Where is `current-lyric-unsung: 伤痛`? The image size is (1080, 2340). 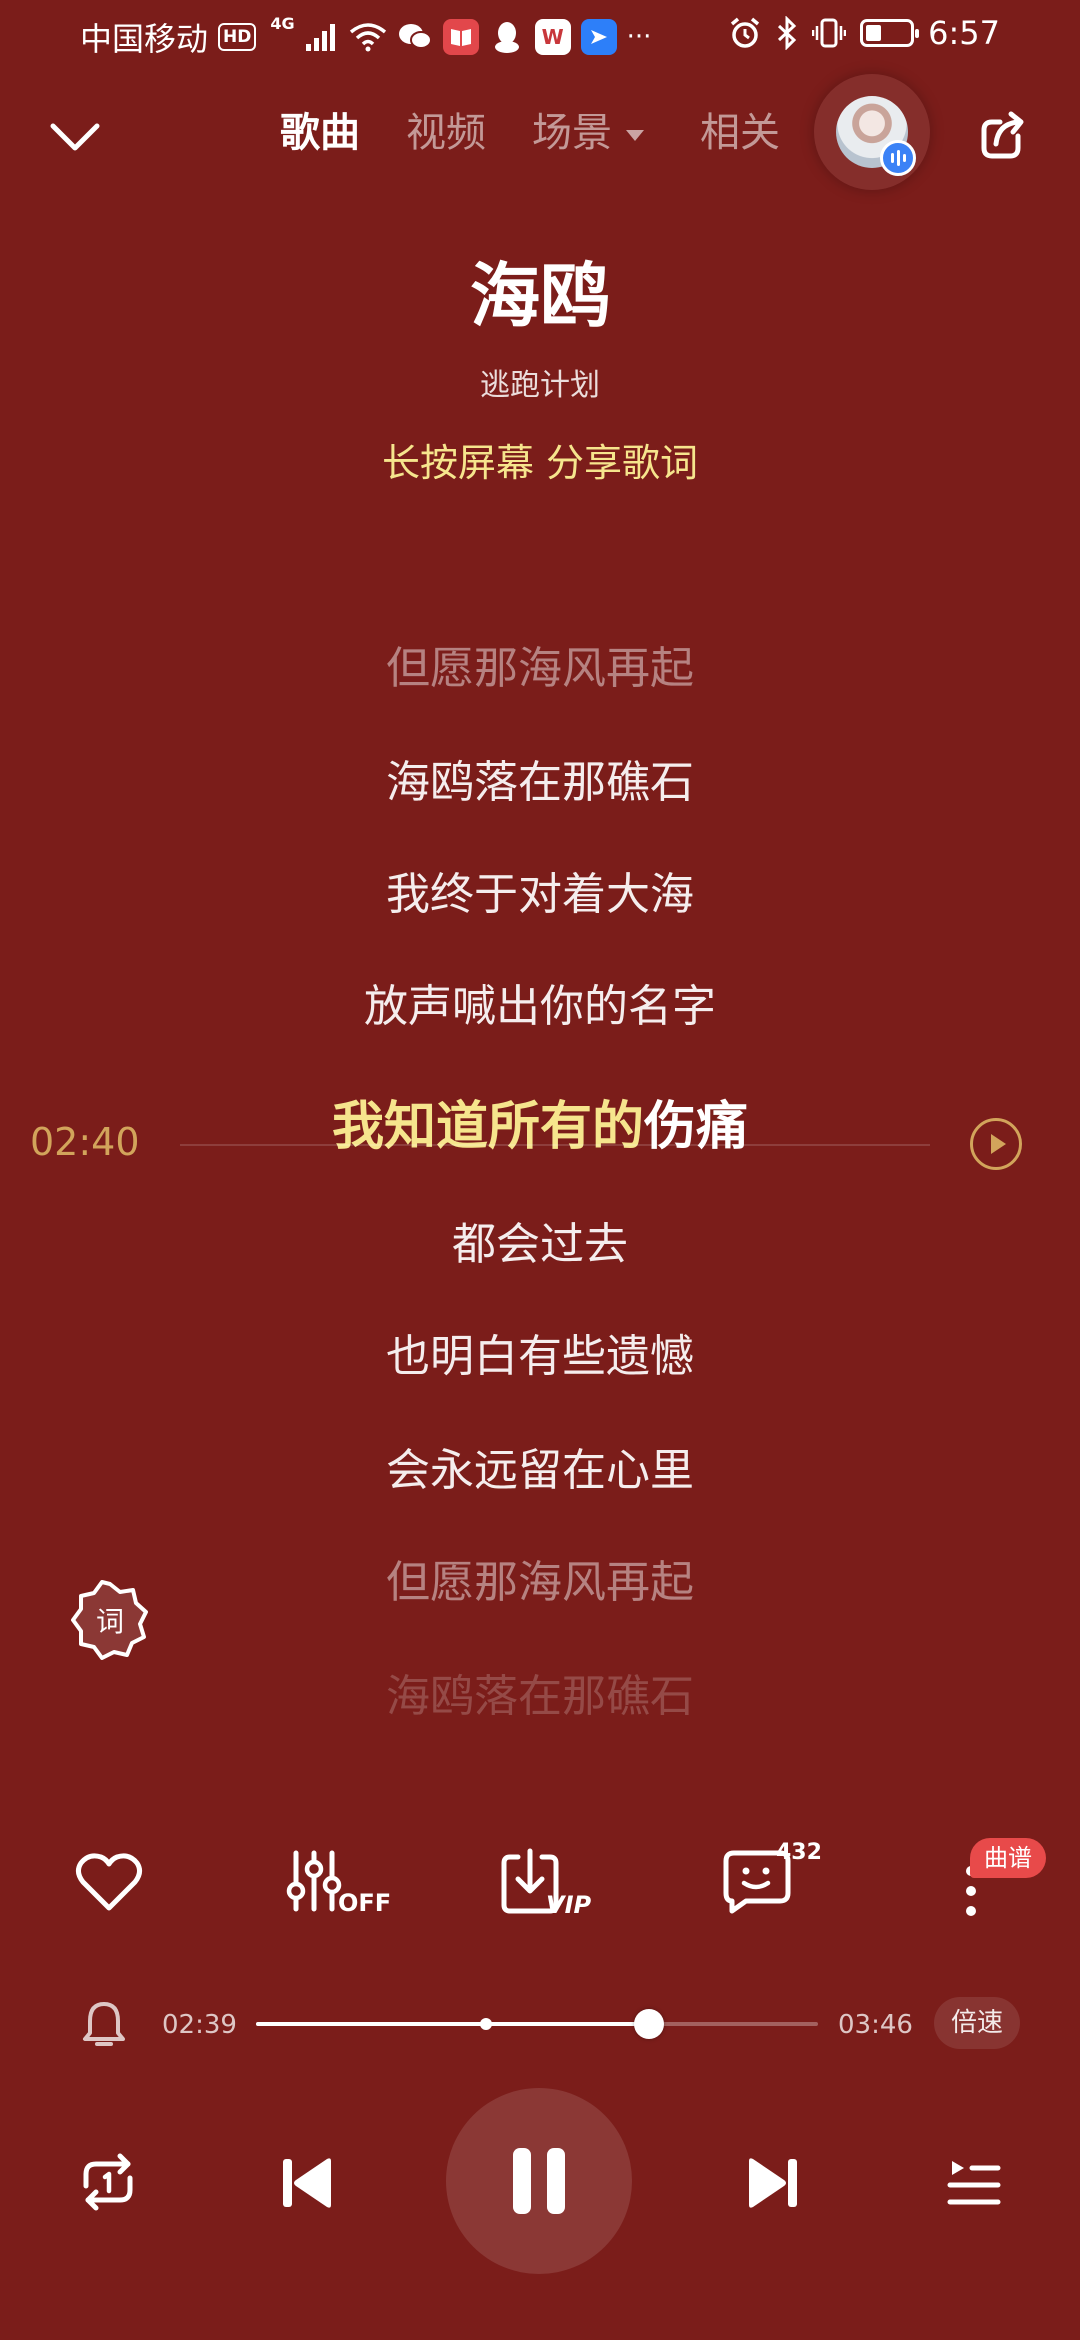
current-lyric-unsung: 伤痛 is located at coordinates (696, 1127).